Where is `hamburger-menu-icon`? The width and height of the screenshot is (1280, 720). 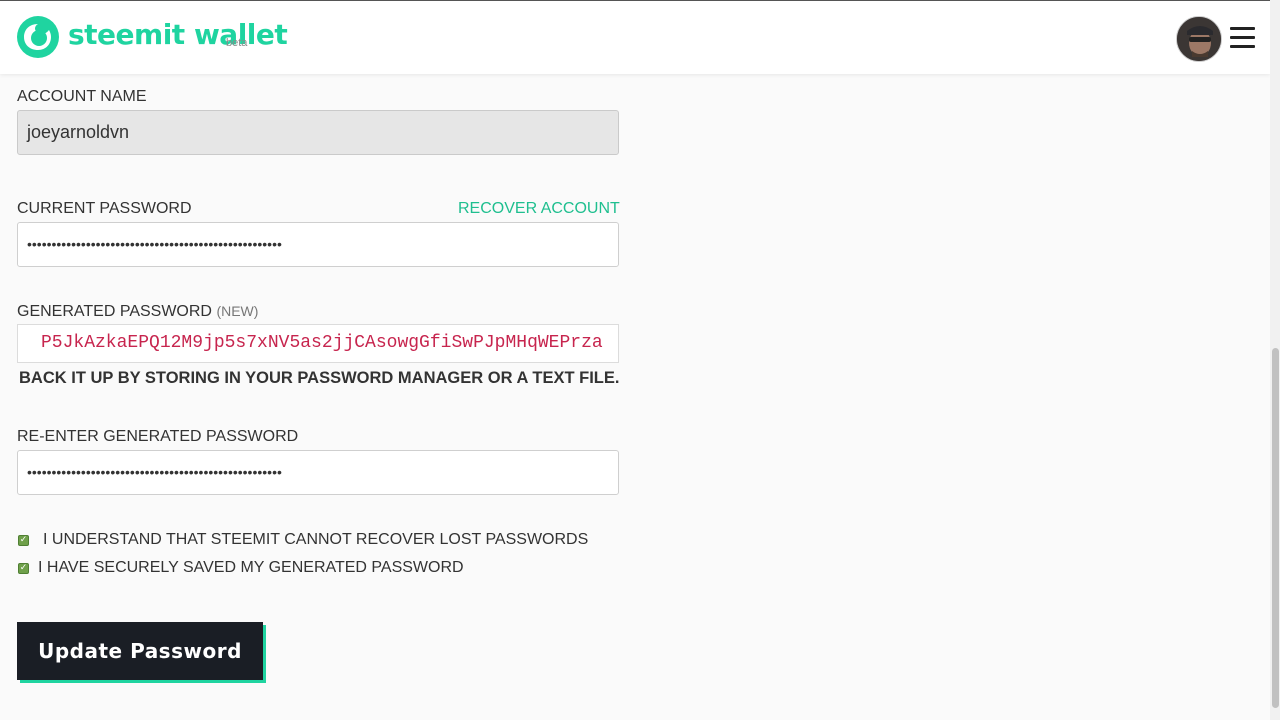
hamburger-menu-icon is located at coordinates (1242, 38).